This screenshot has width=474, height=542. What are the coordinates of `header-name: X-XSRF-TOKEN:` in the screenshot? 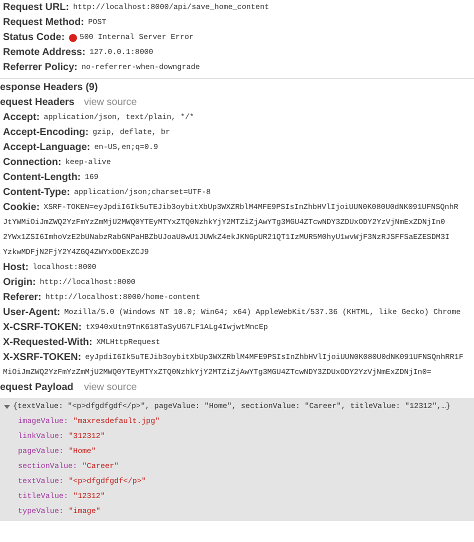 It's located at (42, 357).